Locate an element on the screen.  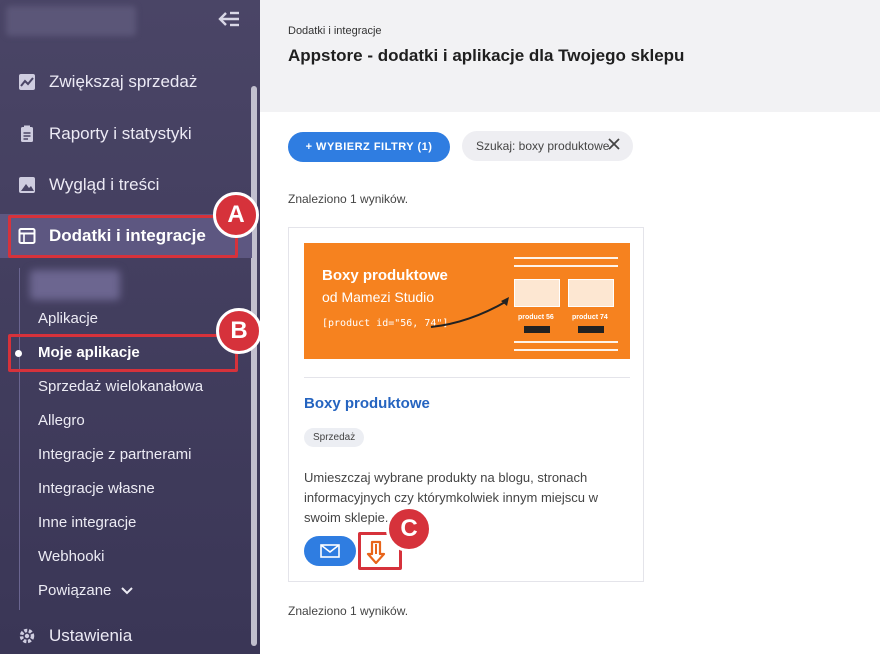
clipboard-icon is located at coordinates (27, 134).